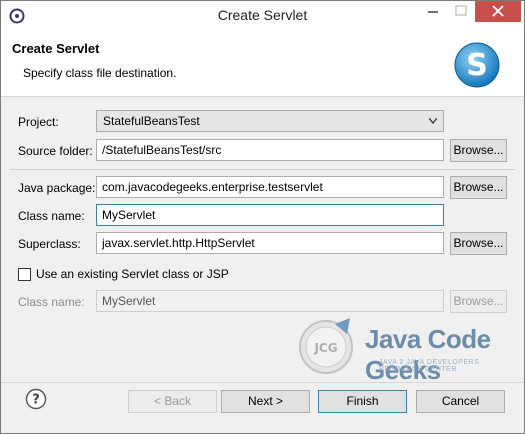 The width and height of the screenshot is (525, 434). What do you see at coordinates (270, 121) in the screenshot?
I see `project-combo: StatefulBeansTest` at bounding box center [270, 121].